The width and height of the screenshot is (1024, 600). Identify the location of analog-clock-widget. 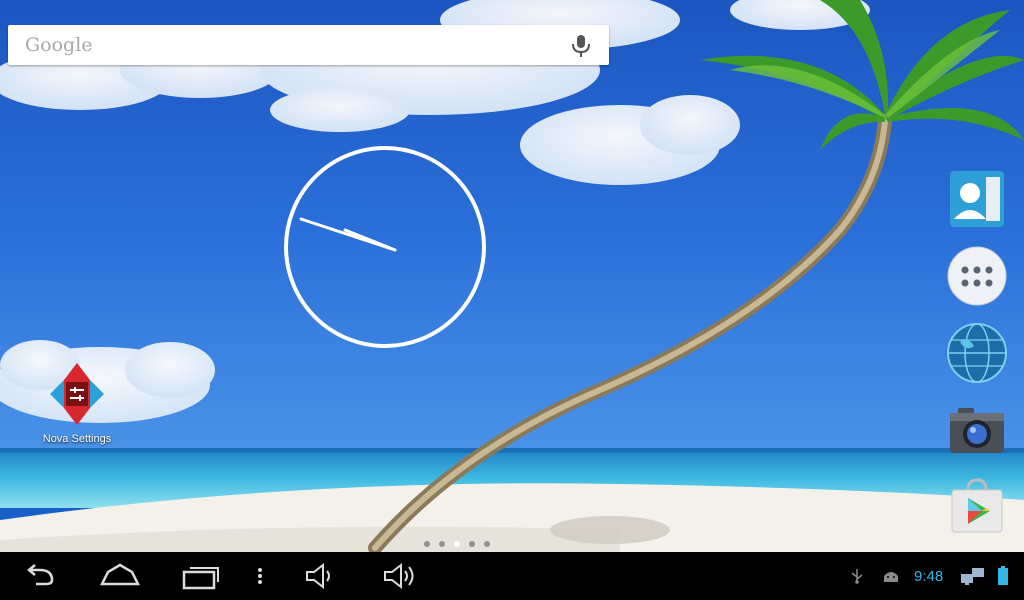
(385, 247).